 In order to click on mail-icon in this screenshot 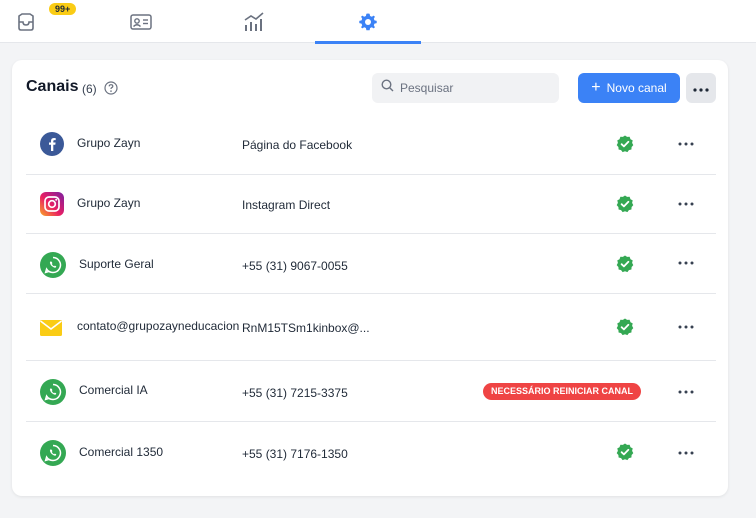, I will do `click(52, 332)`.